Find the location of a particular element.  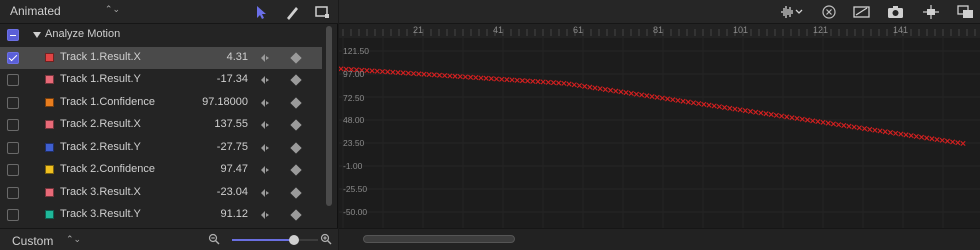

fit-curve-icon is located at coordinates (862, 12).